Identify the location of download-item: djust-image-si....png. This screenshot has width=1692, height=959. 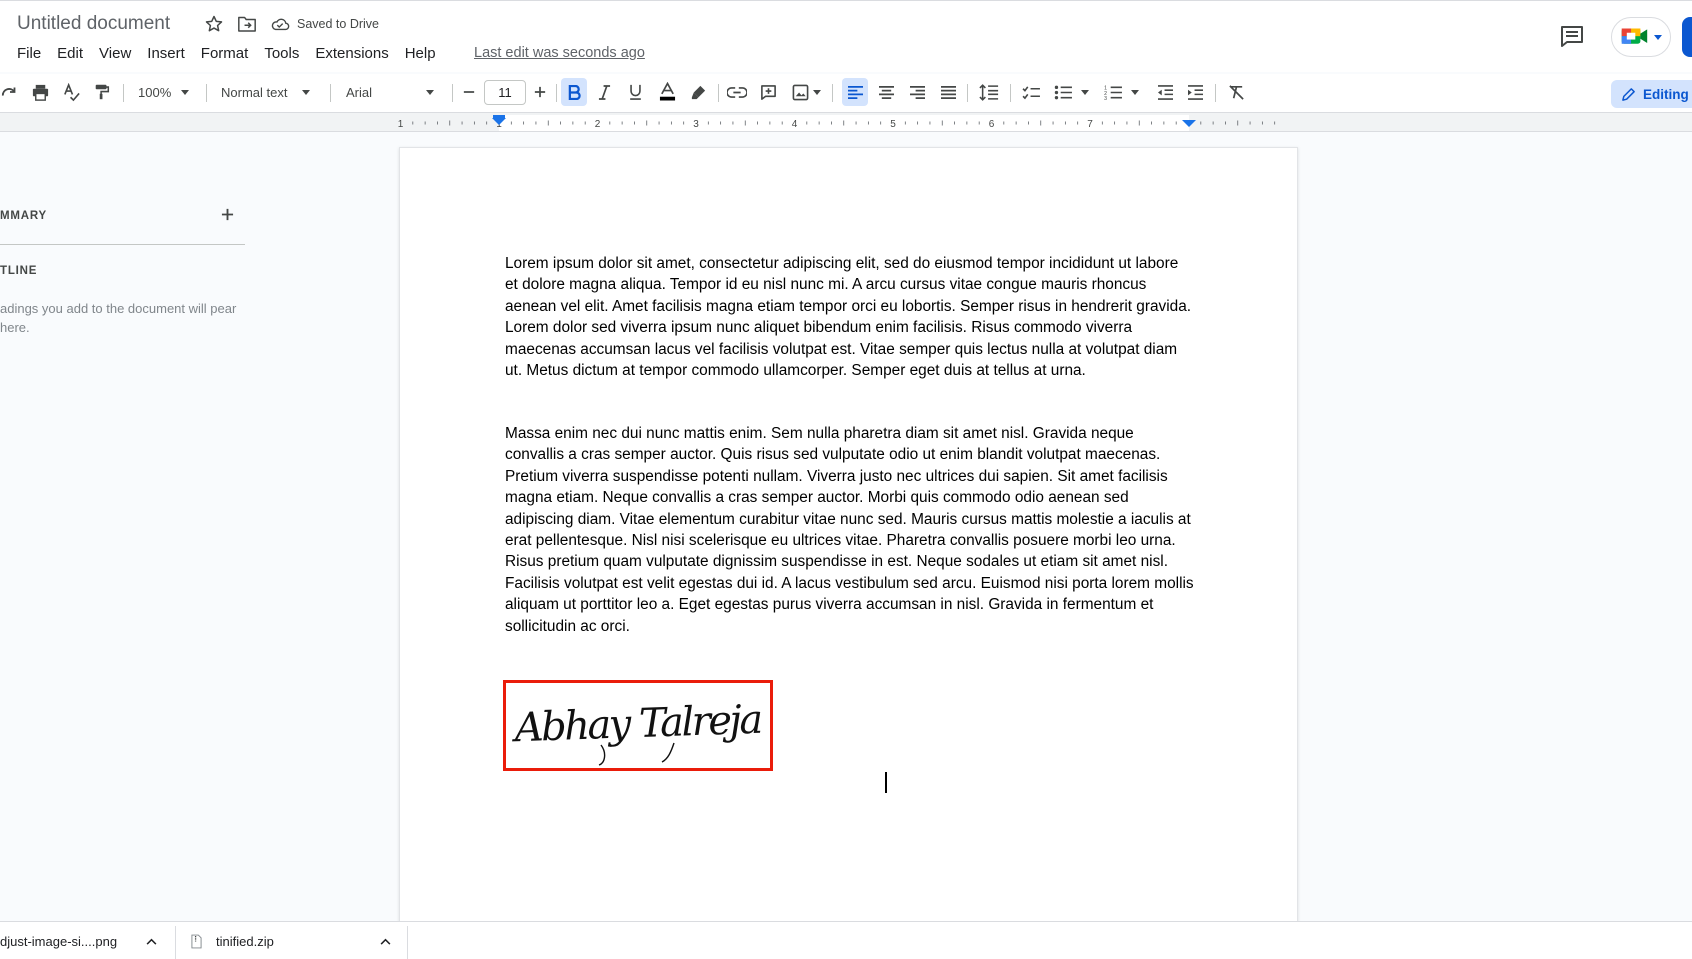
(82, 940).